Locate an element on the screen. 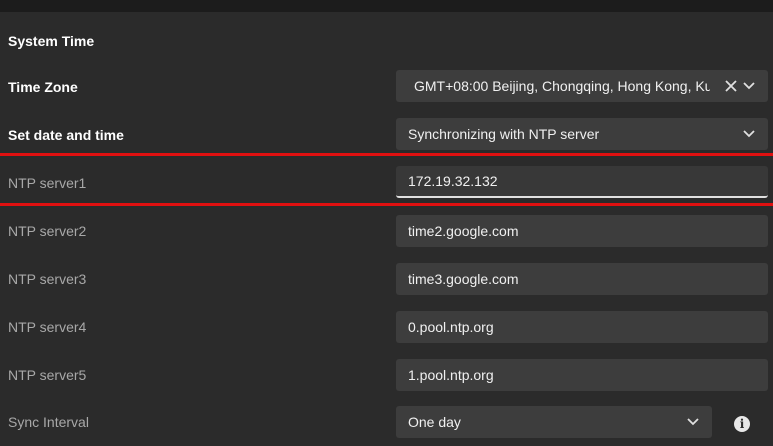 Image resolution: width=773 pixels, height=446 pixels. sync-interval-select: One day is located at coordinates (554, 422).